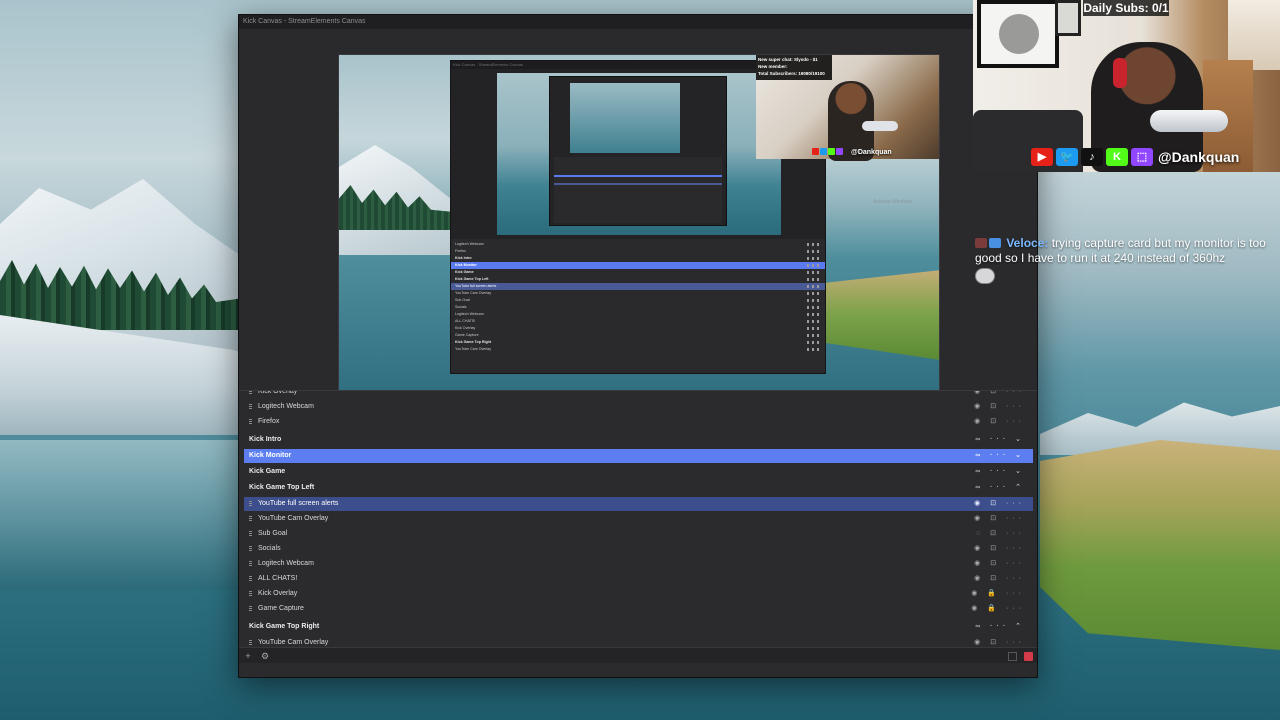 The width and height of the screenshot is (1280, 720). I want to click on source-label: Kick Overlay, so click(278, 392).